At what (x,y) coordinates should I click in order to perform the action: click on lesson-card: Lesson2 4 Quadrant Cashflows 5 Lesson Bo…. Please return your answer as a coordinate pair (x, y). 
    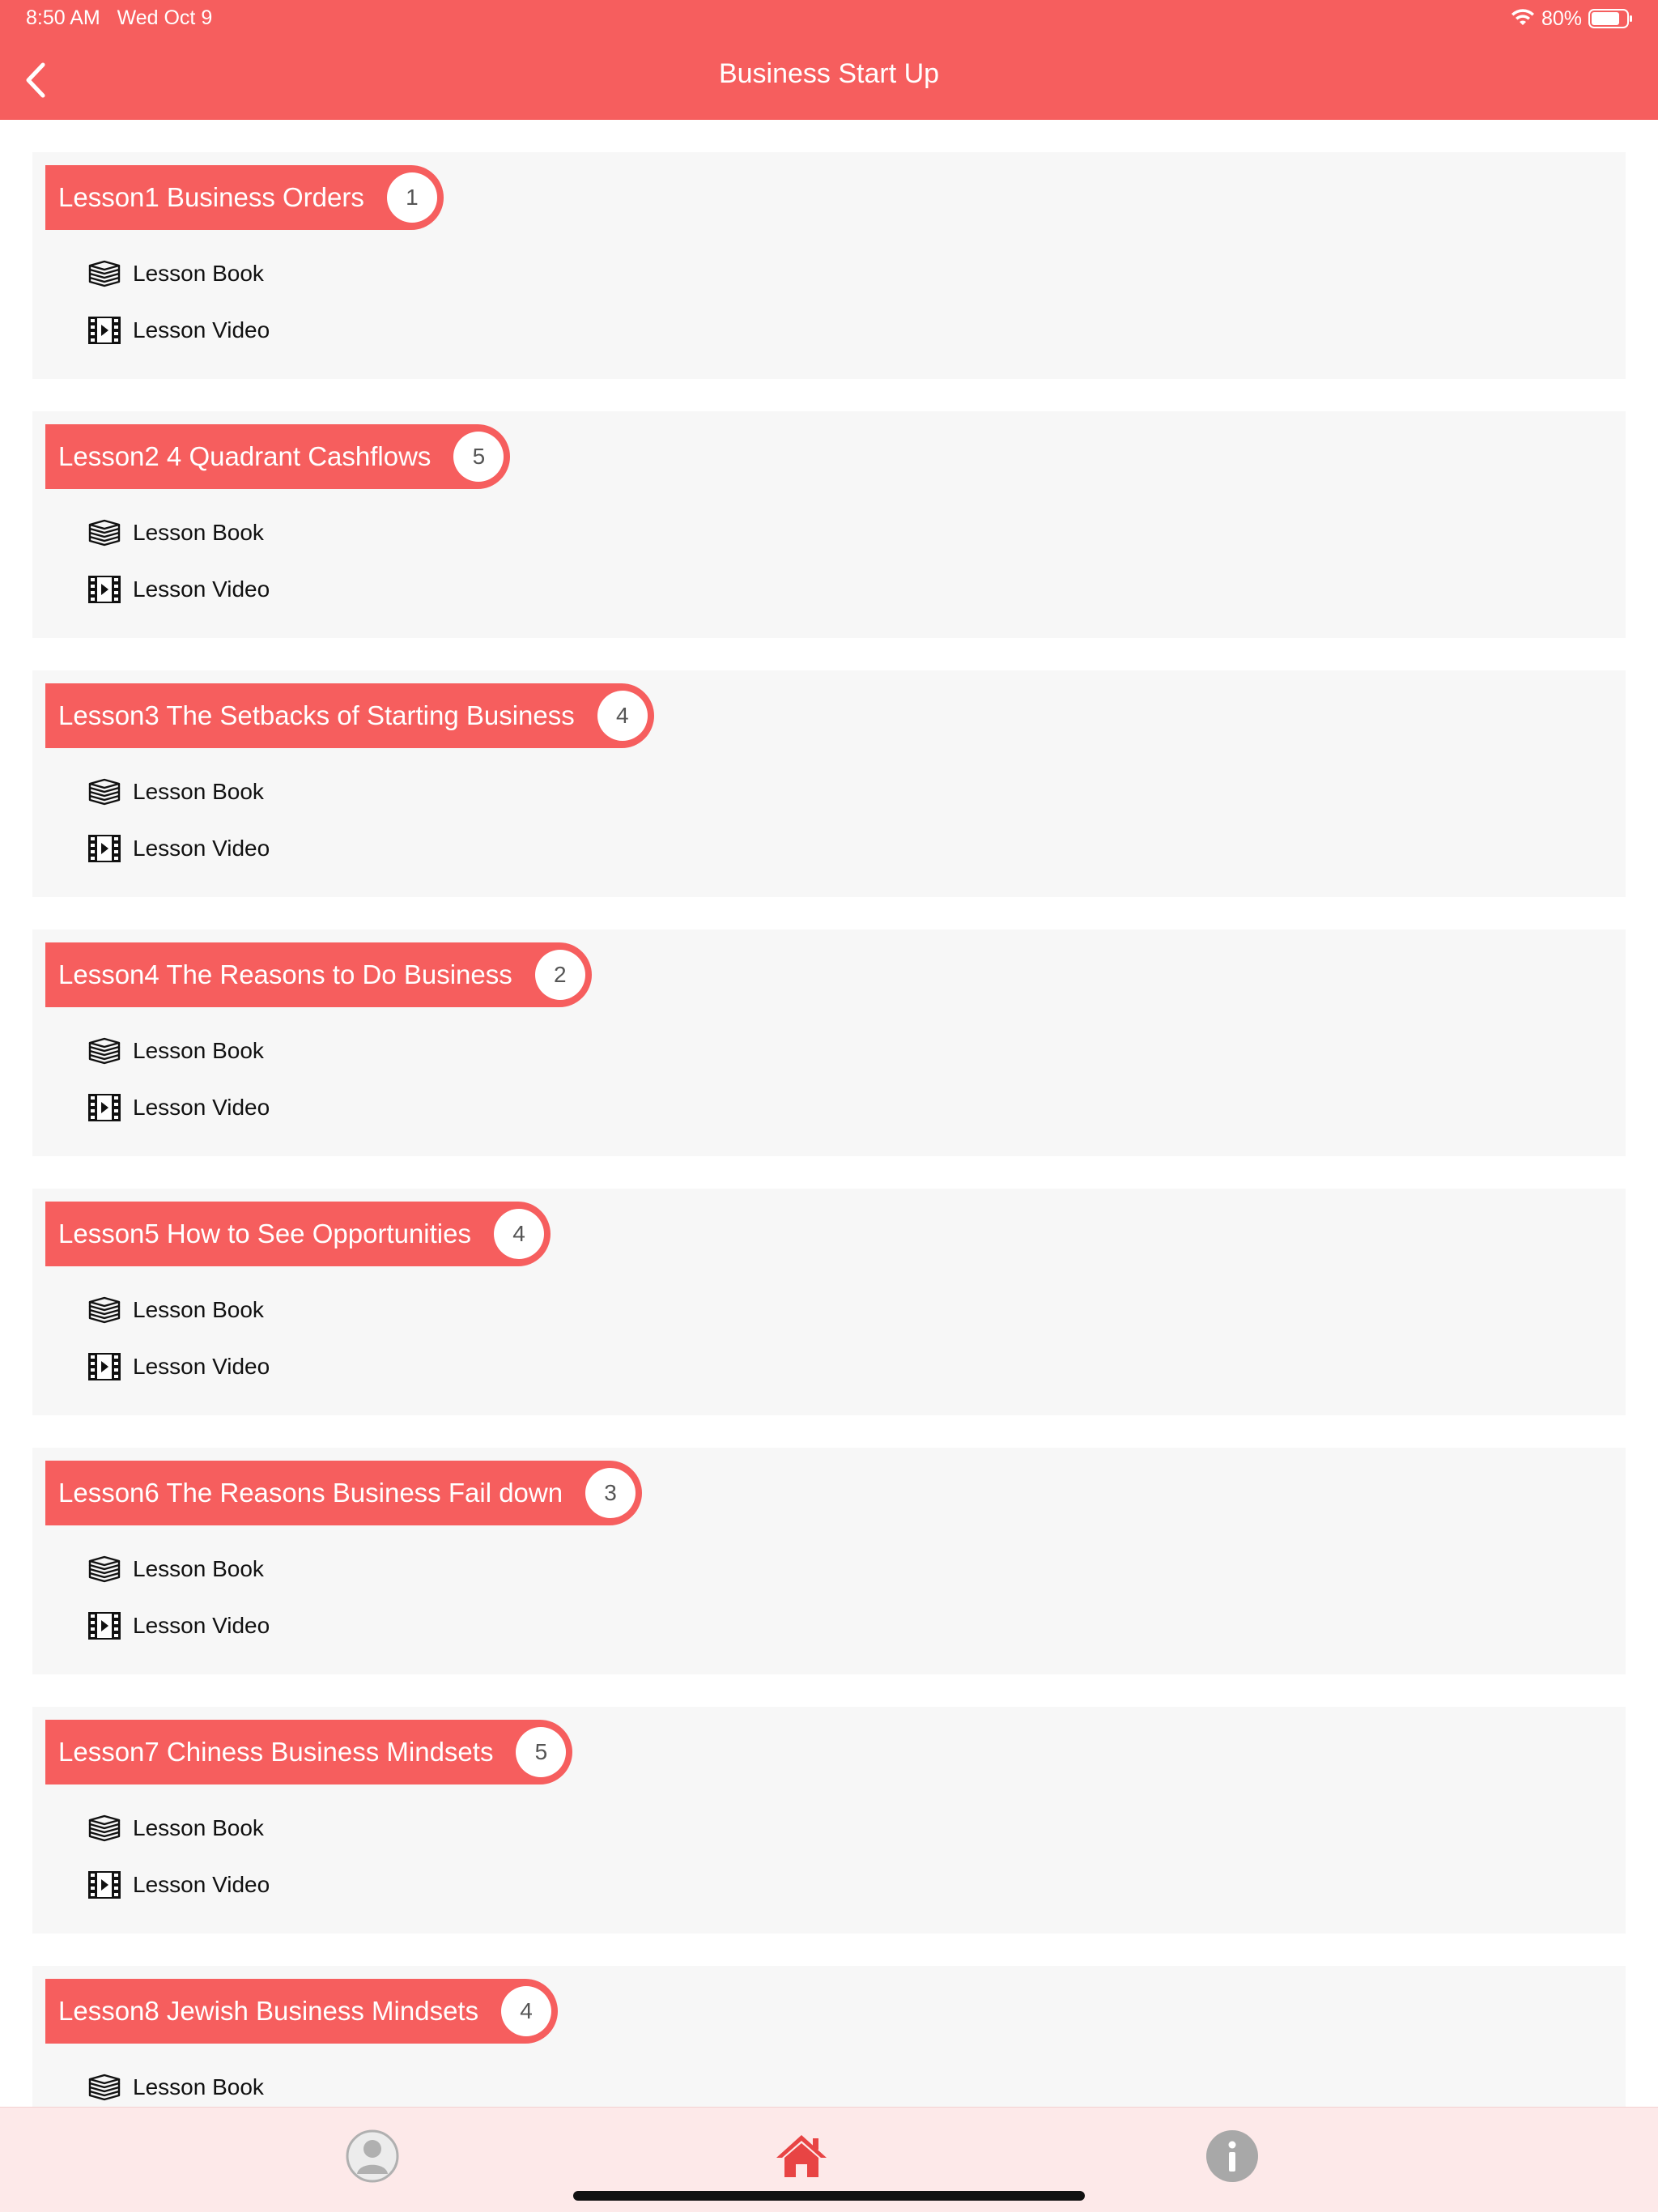
    Looking at the image, I should click on (829, 524).